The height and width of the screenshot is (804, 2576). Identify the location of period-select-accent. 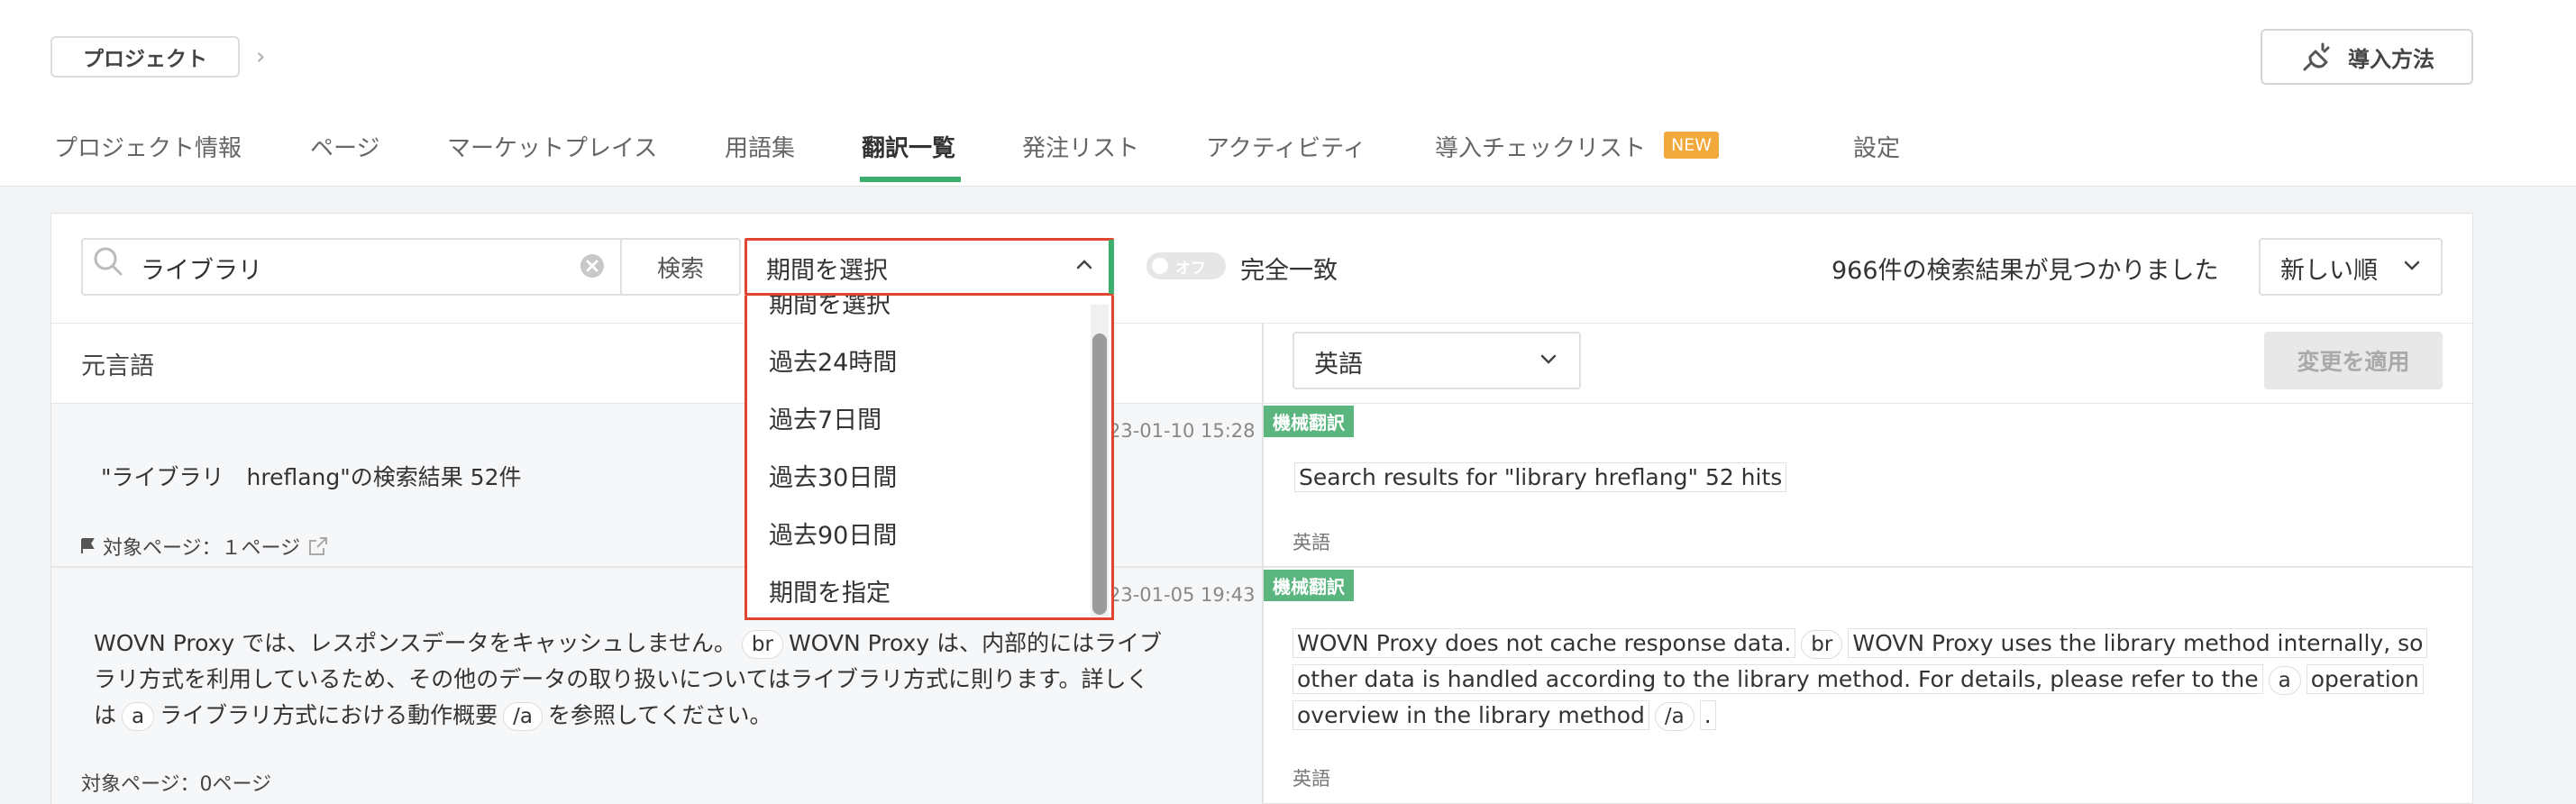
(1111, 267).